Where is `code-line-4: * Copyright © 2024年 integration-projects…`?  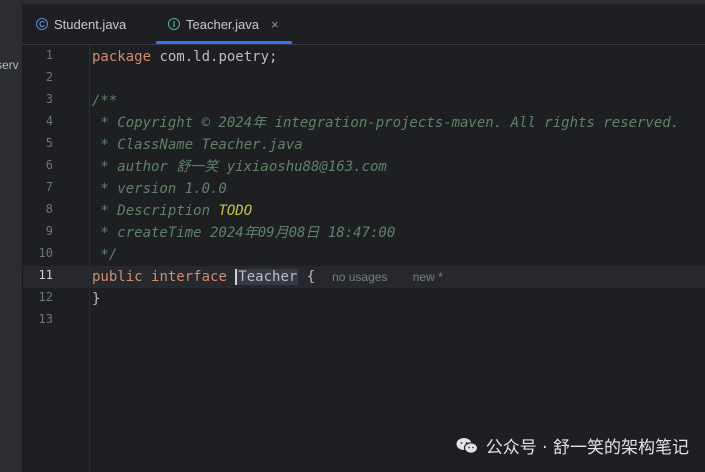 code-line-4: * Copyright © 2024年 integration-projects… is located at coordinates (386, 123).